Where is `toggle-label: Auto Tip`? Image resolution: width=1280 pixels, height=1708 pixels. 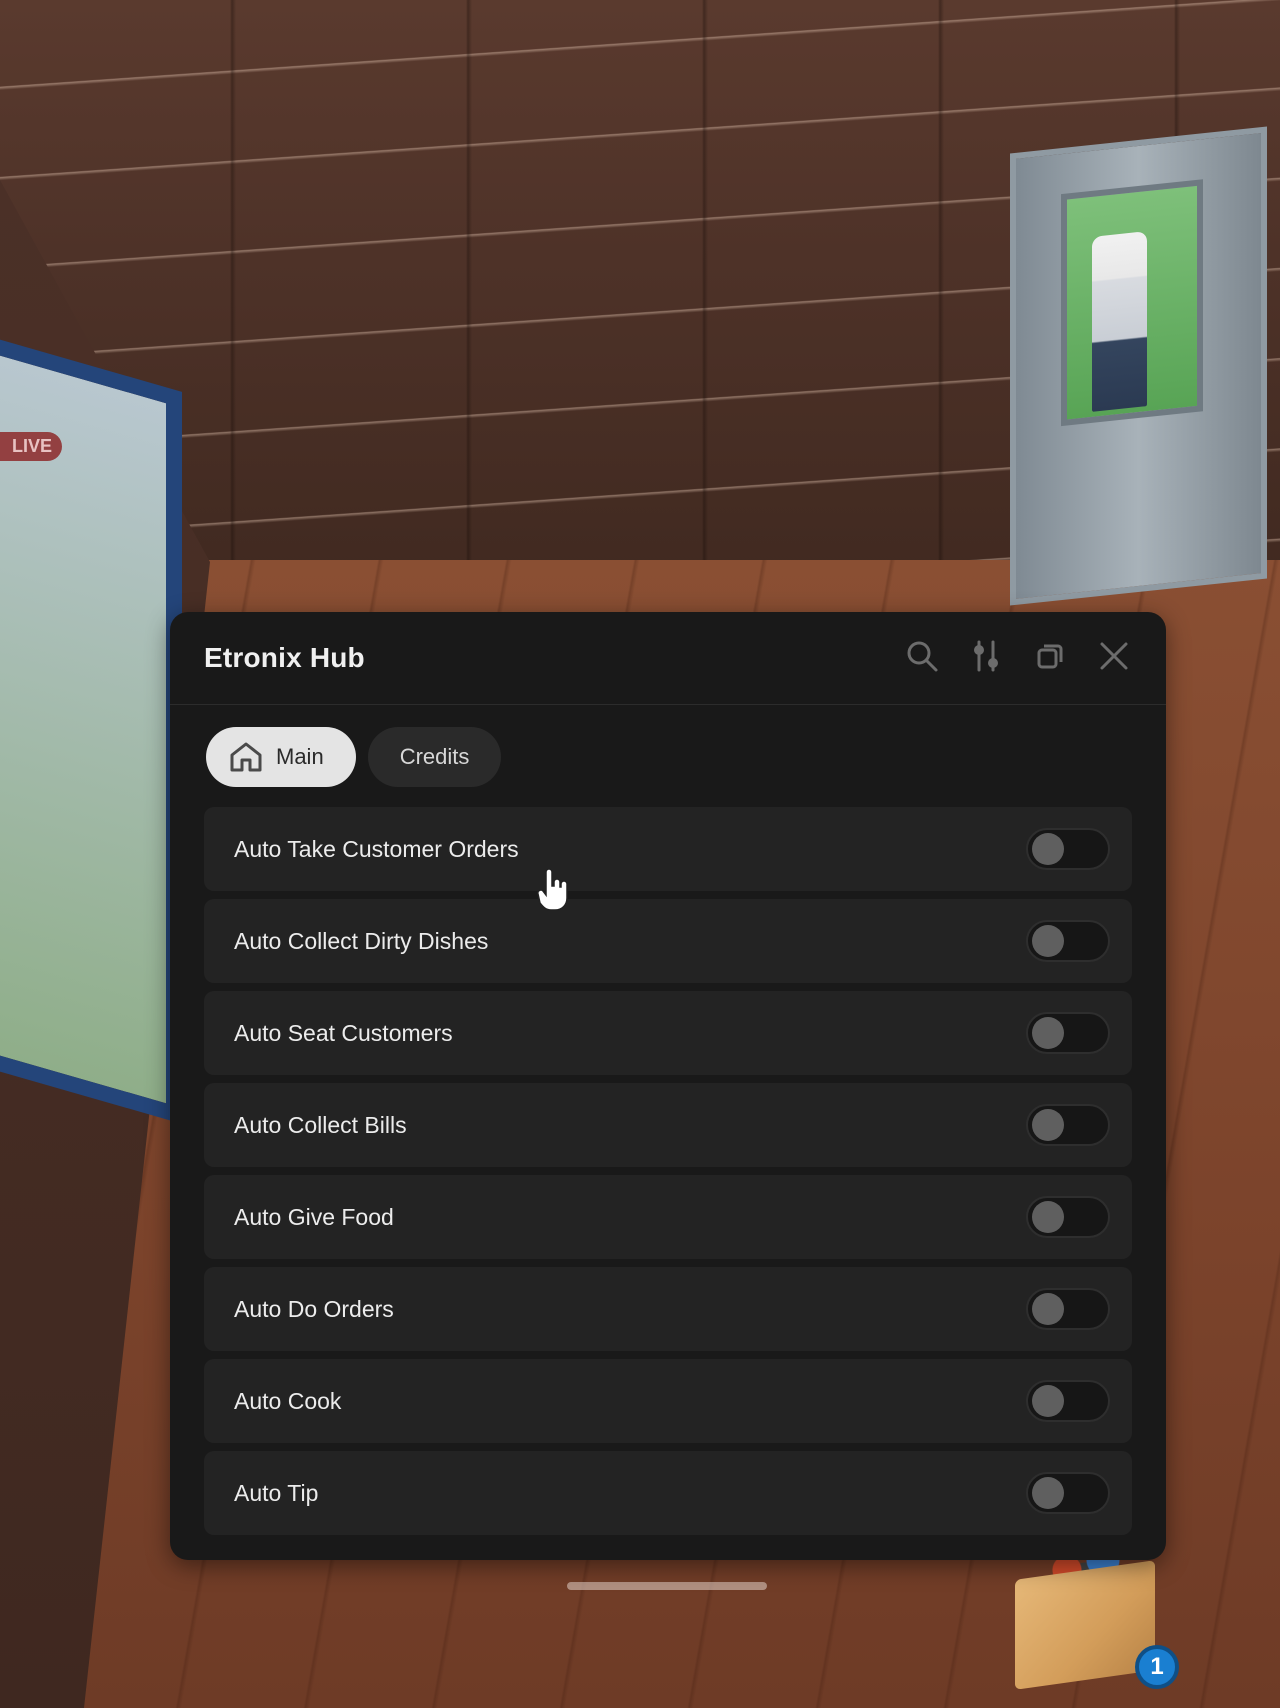 toggle-label: Auto Tip is located at coordinates (276, 1492).